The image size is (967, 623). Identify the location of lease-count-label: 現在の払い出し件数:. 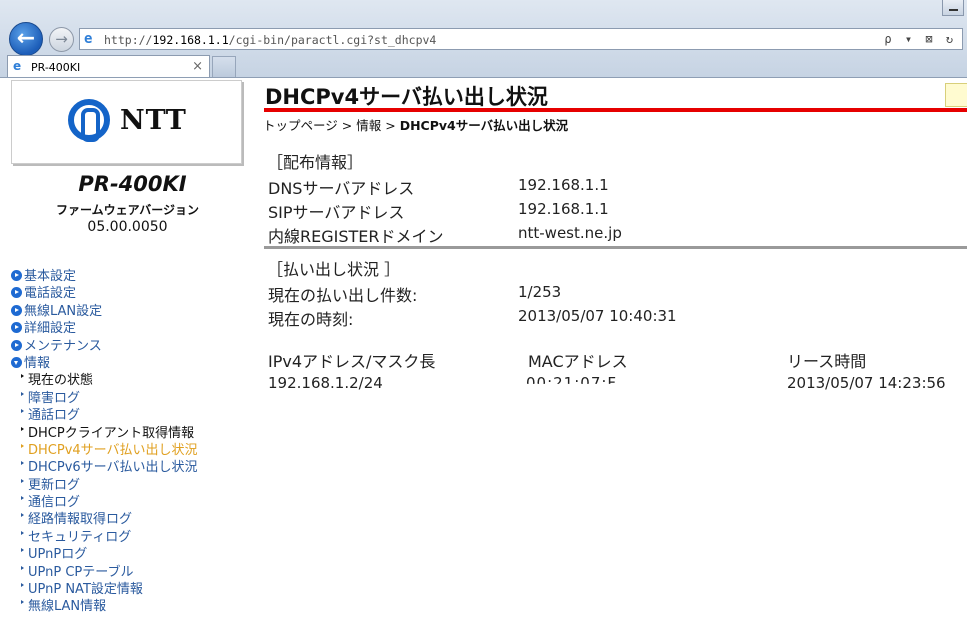
(343, 295).